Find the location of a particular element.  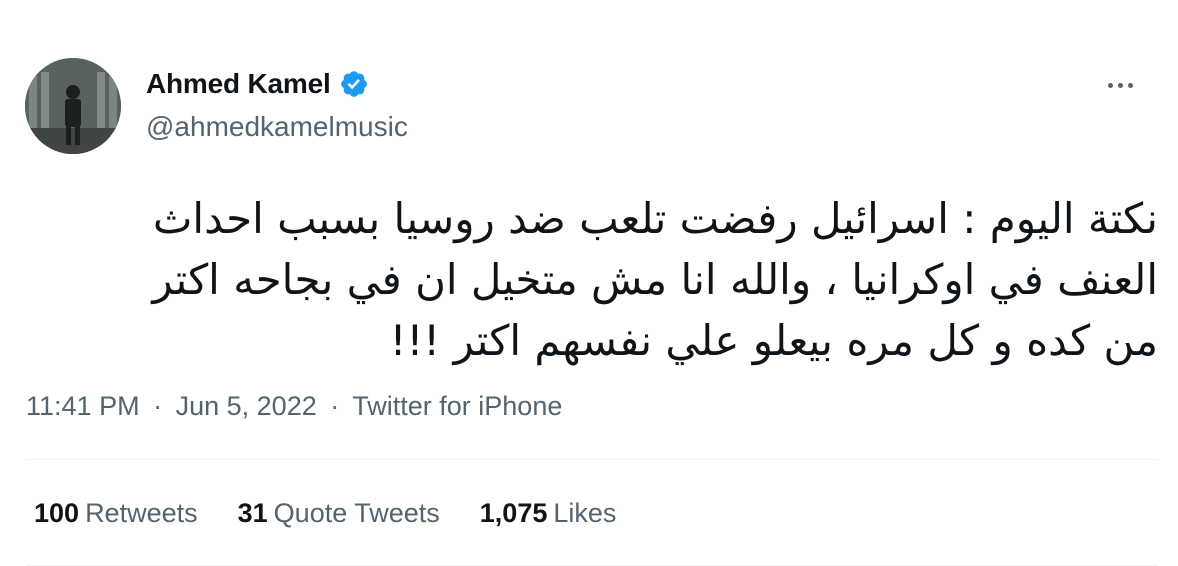

retweets-count: 100 is located at coordinates (57, 513).